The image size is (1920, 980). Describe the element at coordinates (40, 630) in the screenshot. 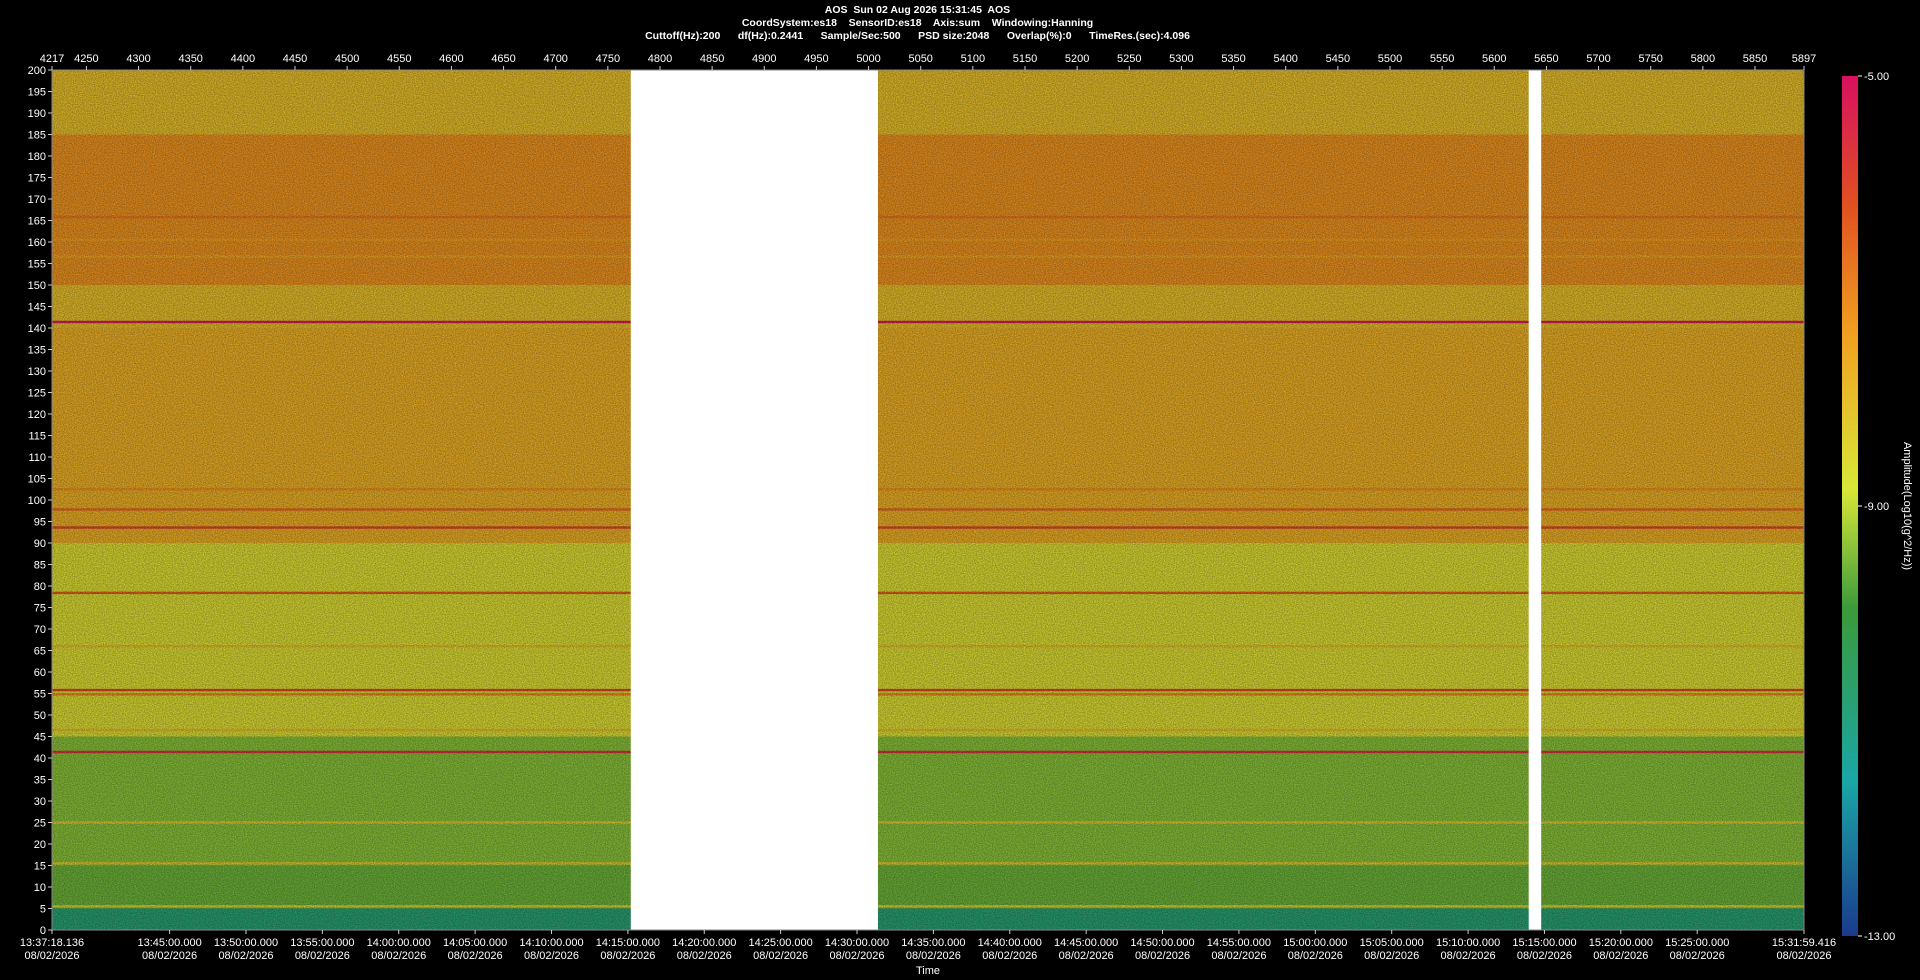

I see `y-tick-label: 70` at that location.